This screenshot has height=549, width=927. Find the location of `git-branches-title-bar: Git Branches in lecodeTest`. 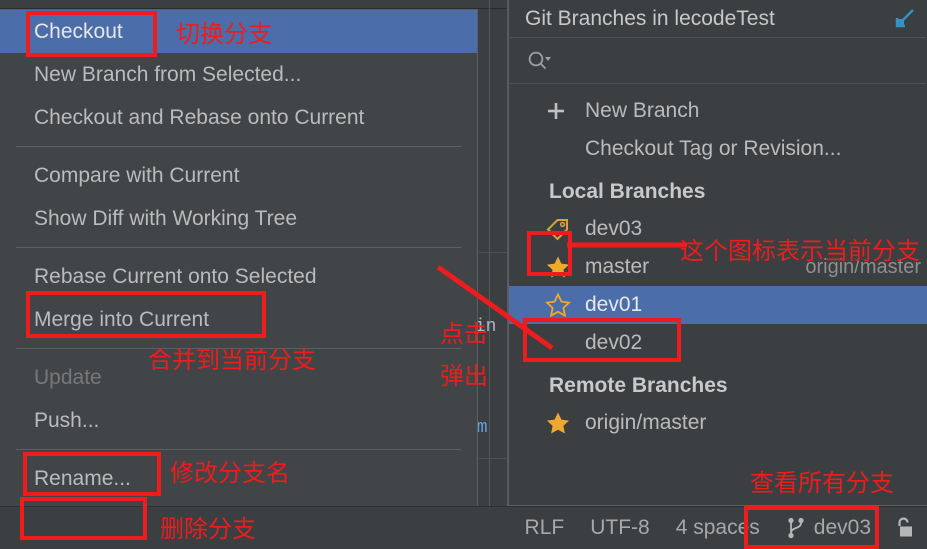

git-branches-title-bar: Git Branches in lecodeTest is located at coordinates (718, 18).